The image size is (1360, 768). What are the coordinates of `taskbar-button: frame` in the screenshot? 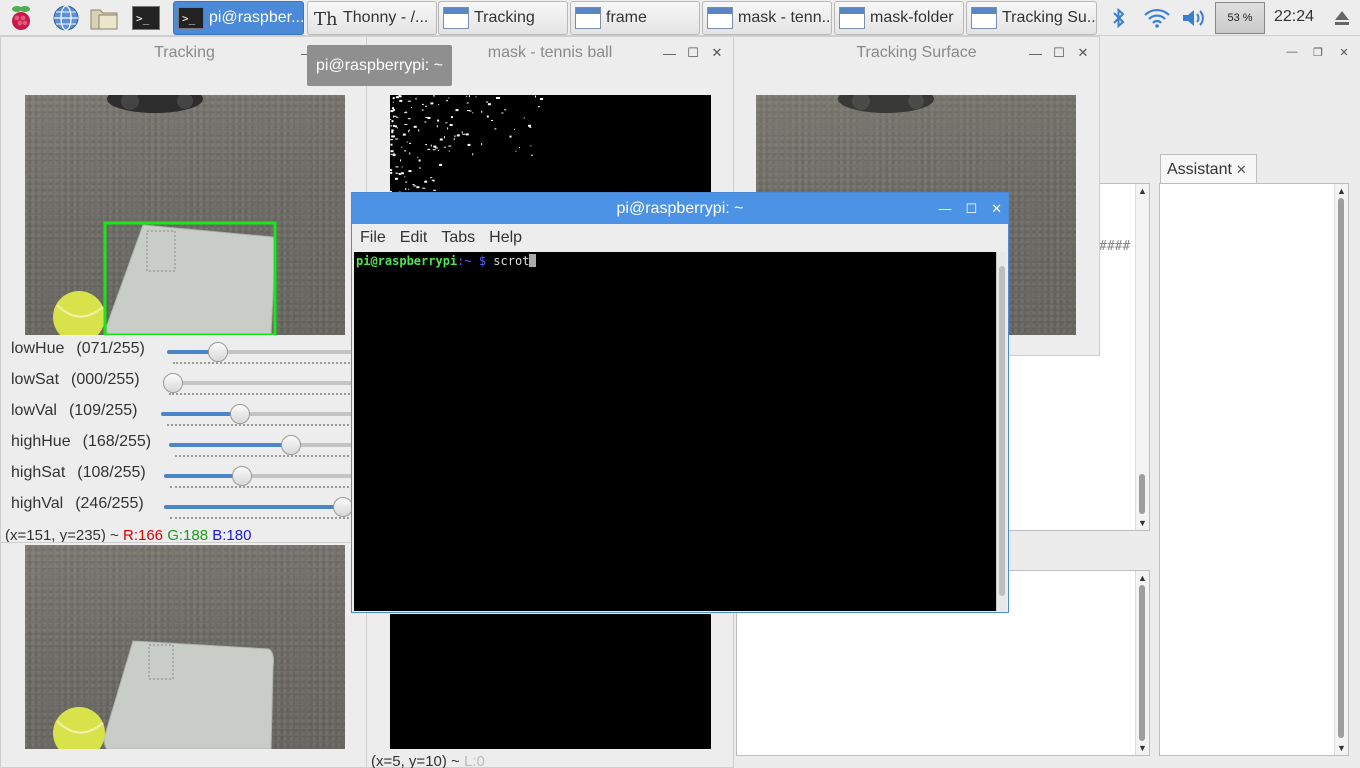 It's located at (635, 18).